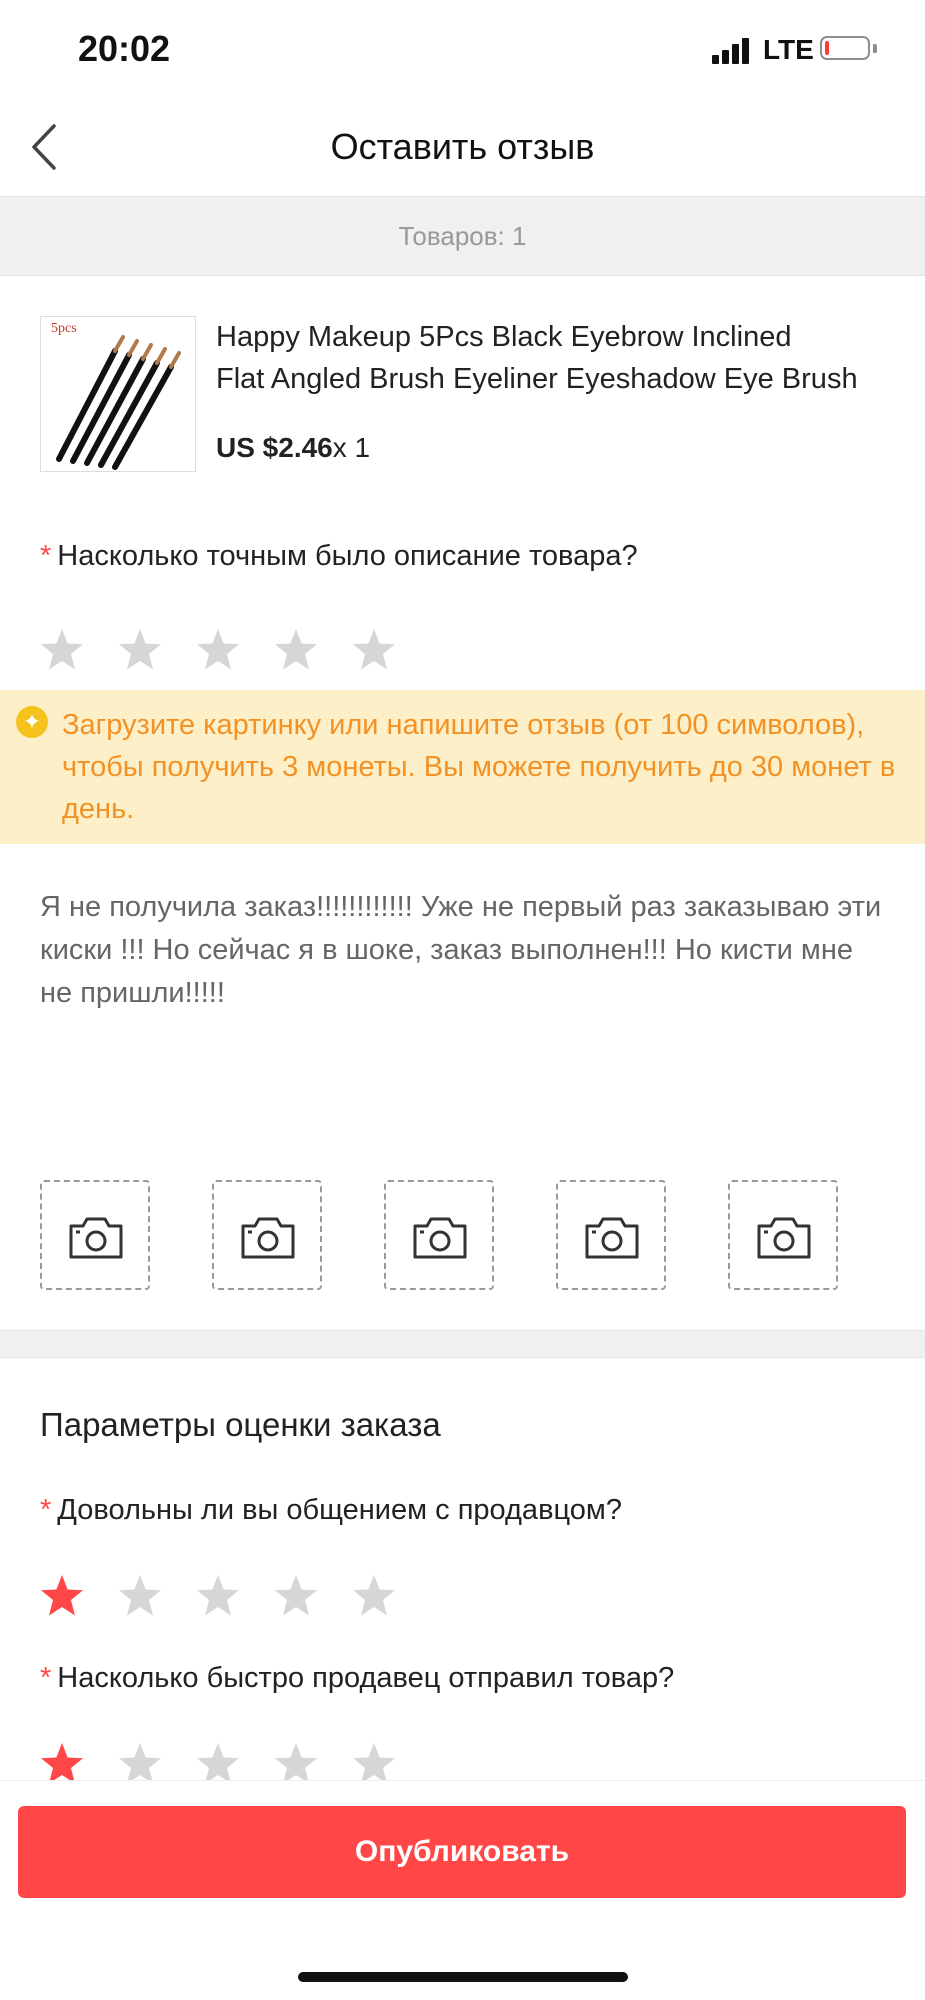 The height and width of the screenshot is (2000, 925). What do you see at coordinates (118, 402) in the screenshot?
I see `brushes-image` at bounding box center [118, 402].